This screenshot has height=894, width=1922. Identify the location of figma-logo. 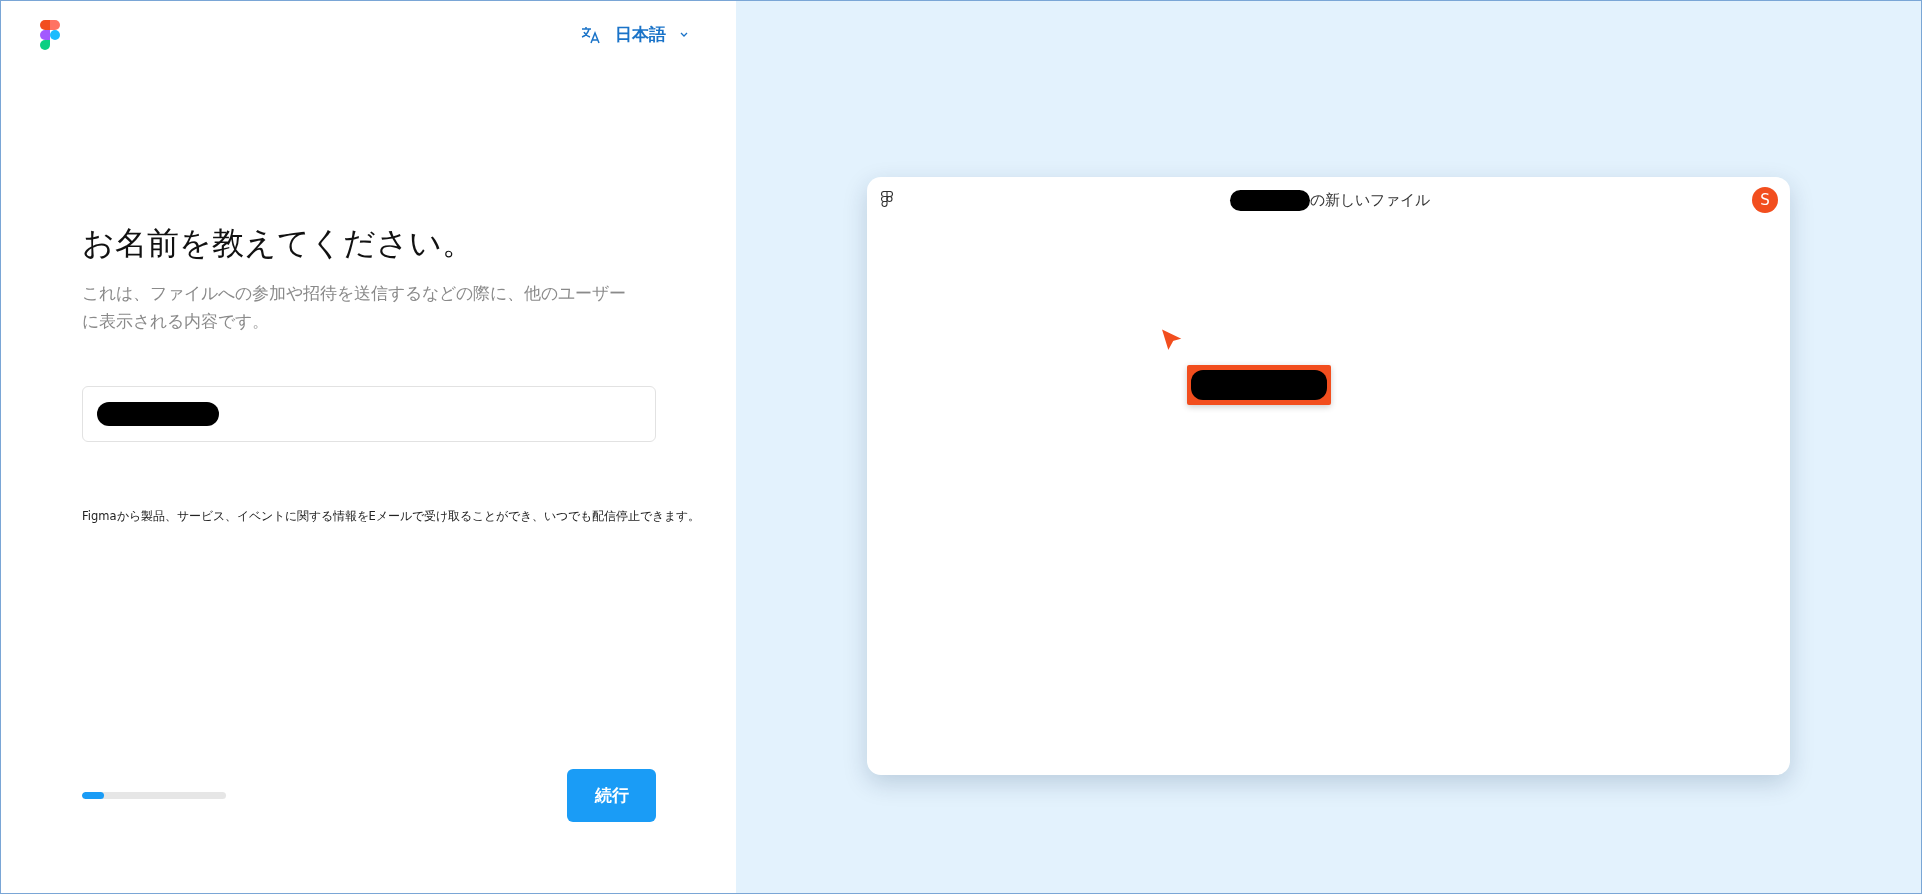
(50, 34).